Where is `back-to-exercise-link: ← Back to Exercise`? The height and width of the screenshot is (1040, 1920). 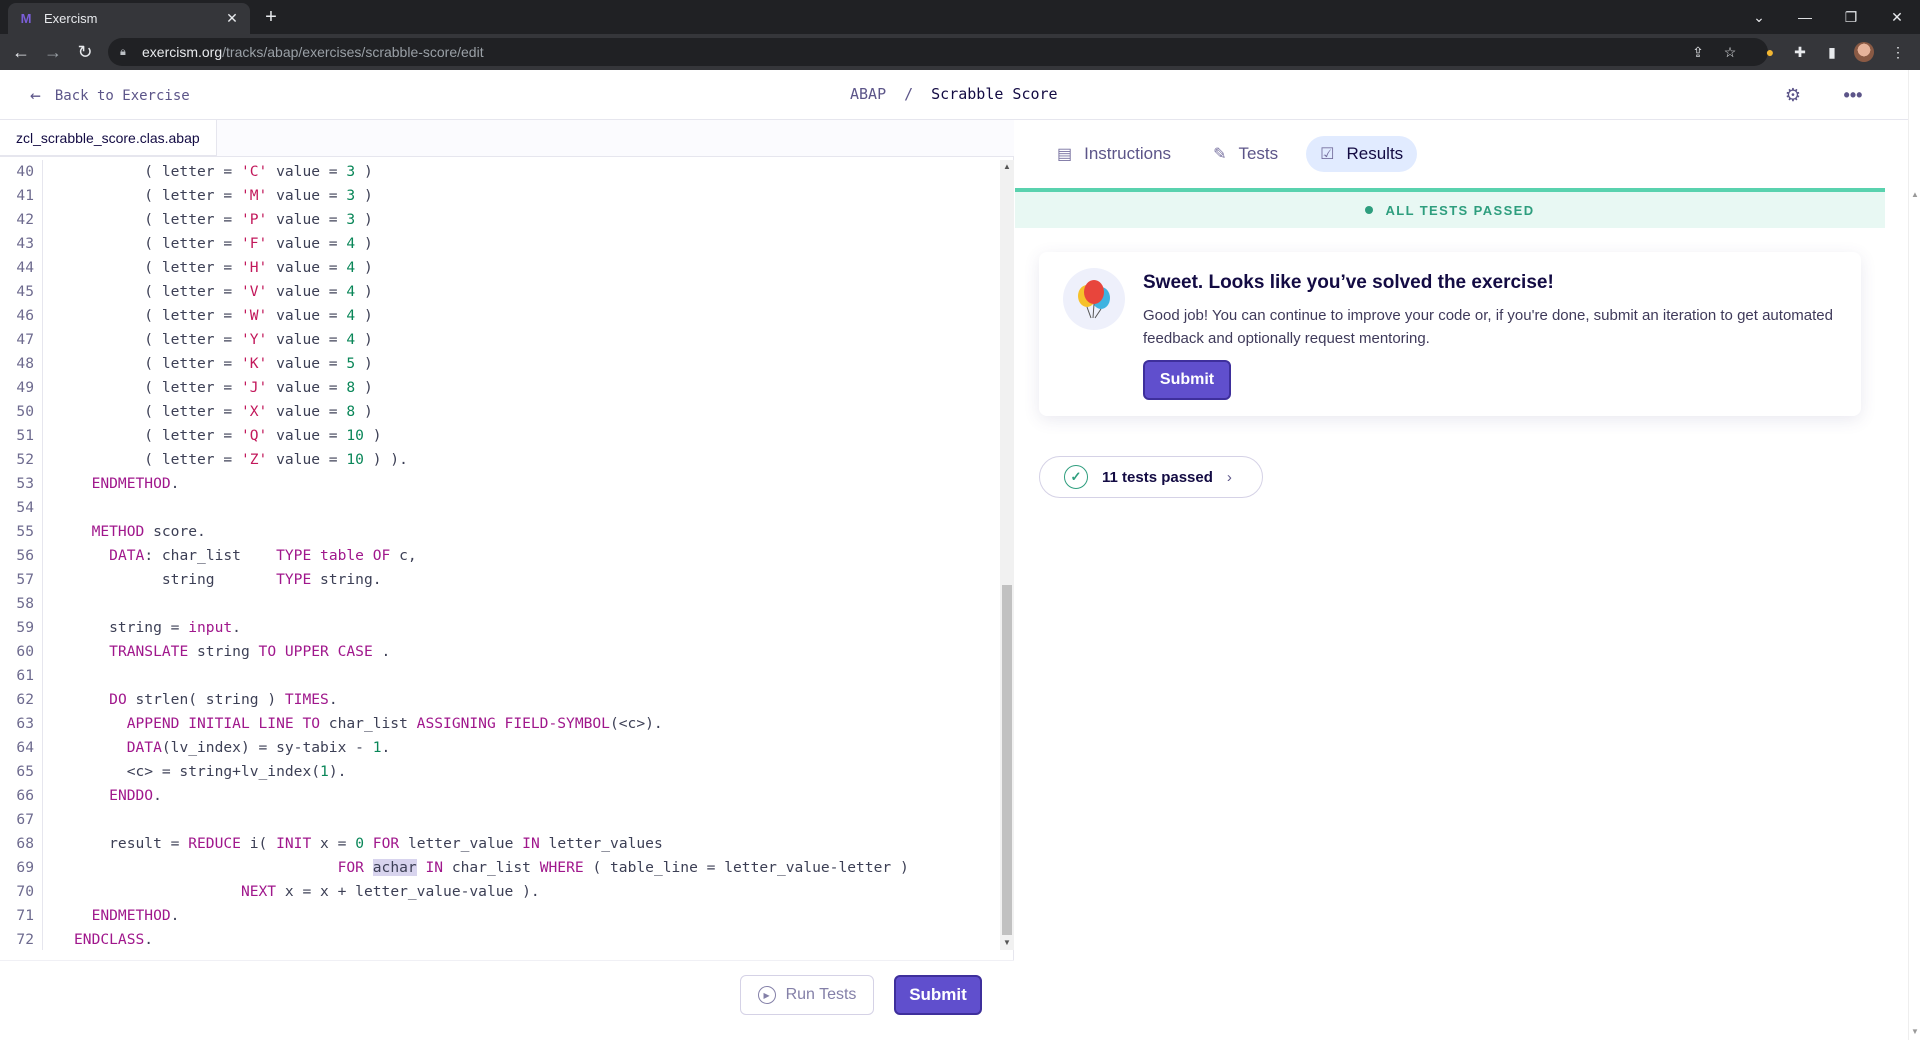
back-to-exercise-link: ← Back to Exercise is located at coordinates (110, 95).